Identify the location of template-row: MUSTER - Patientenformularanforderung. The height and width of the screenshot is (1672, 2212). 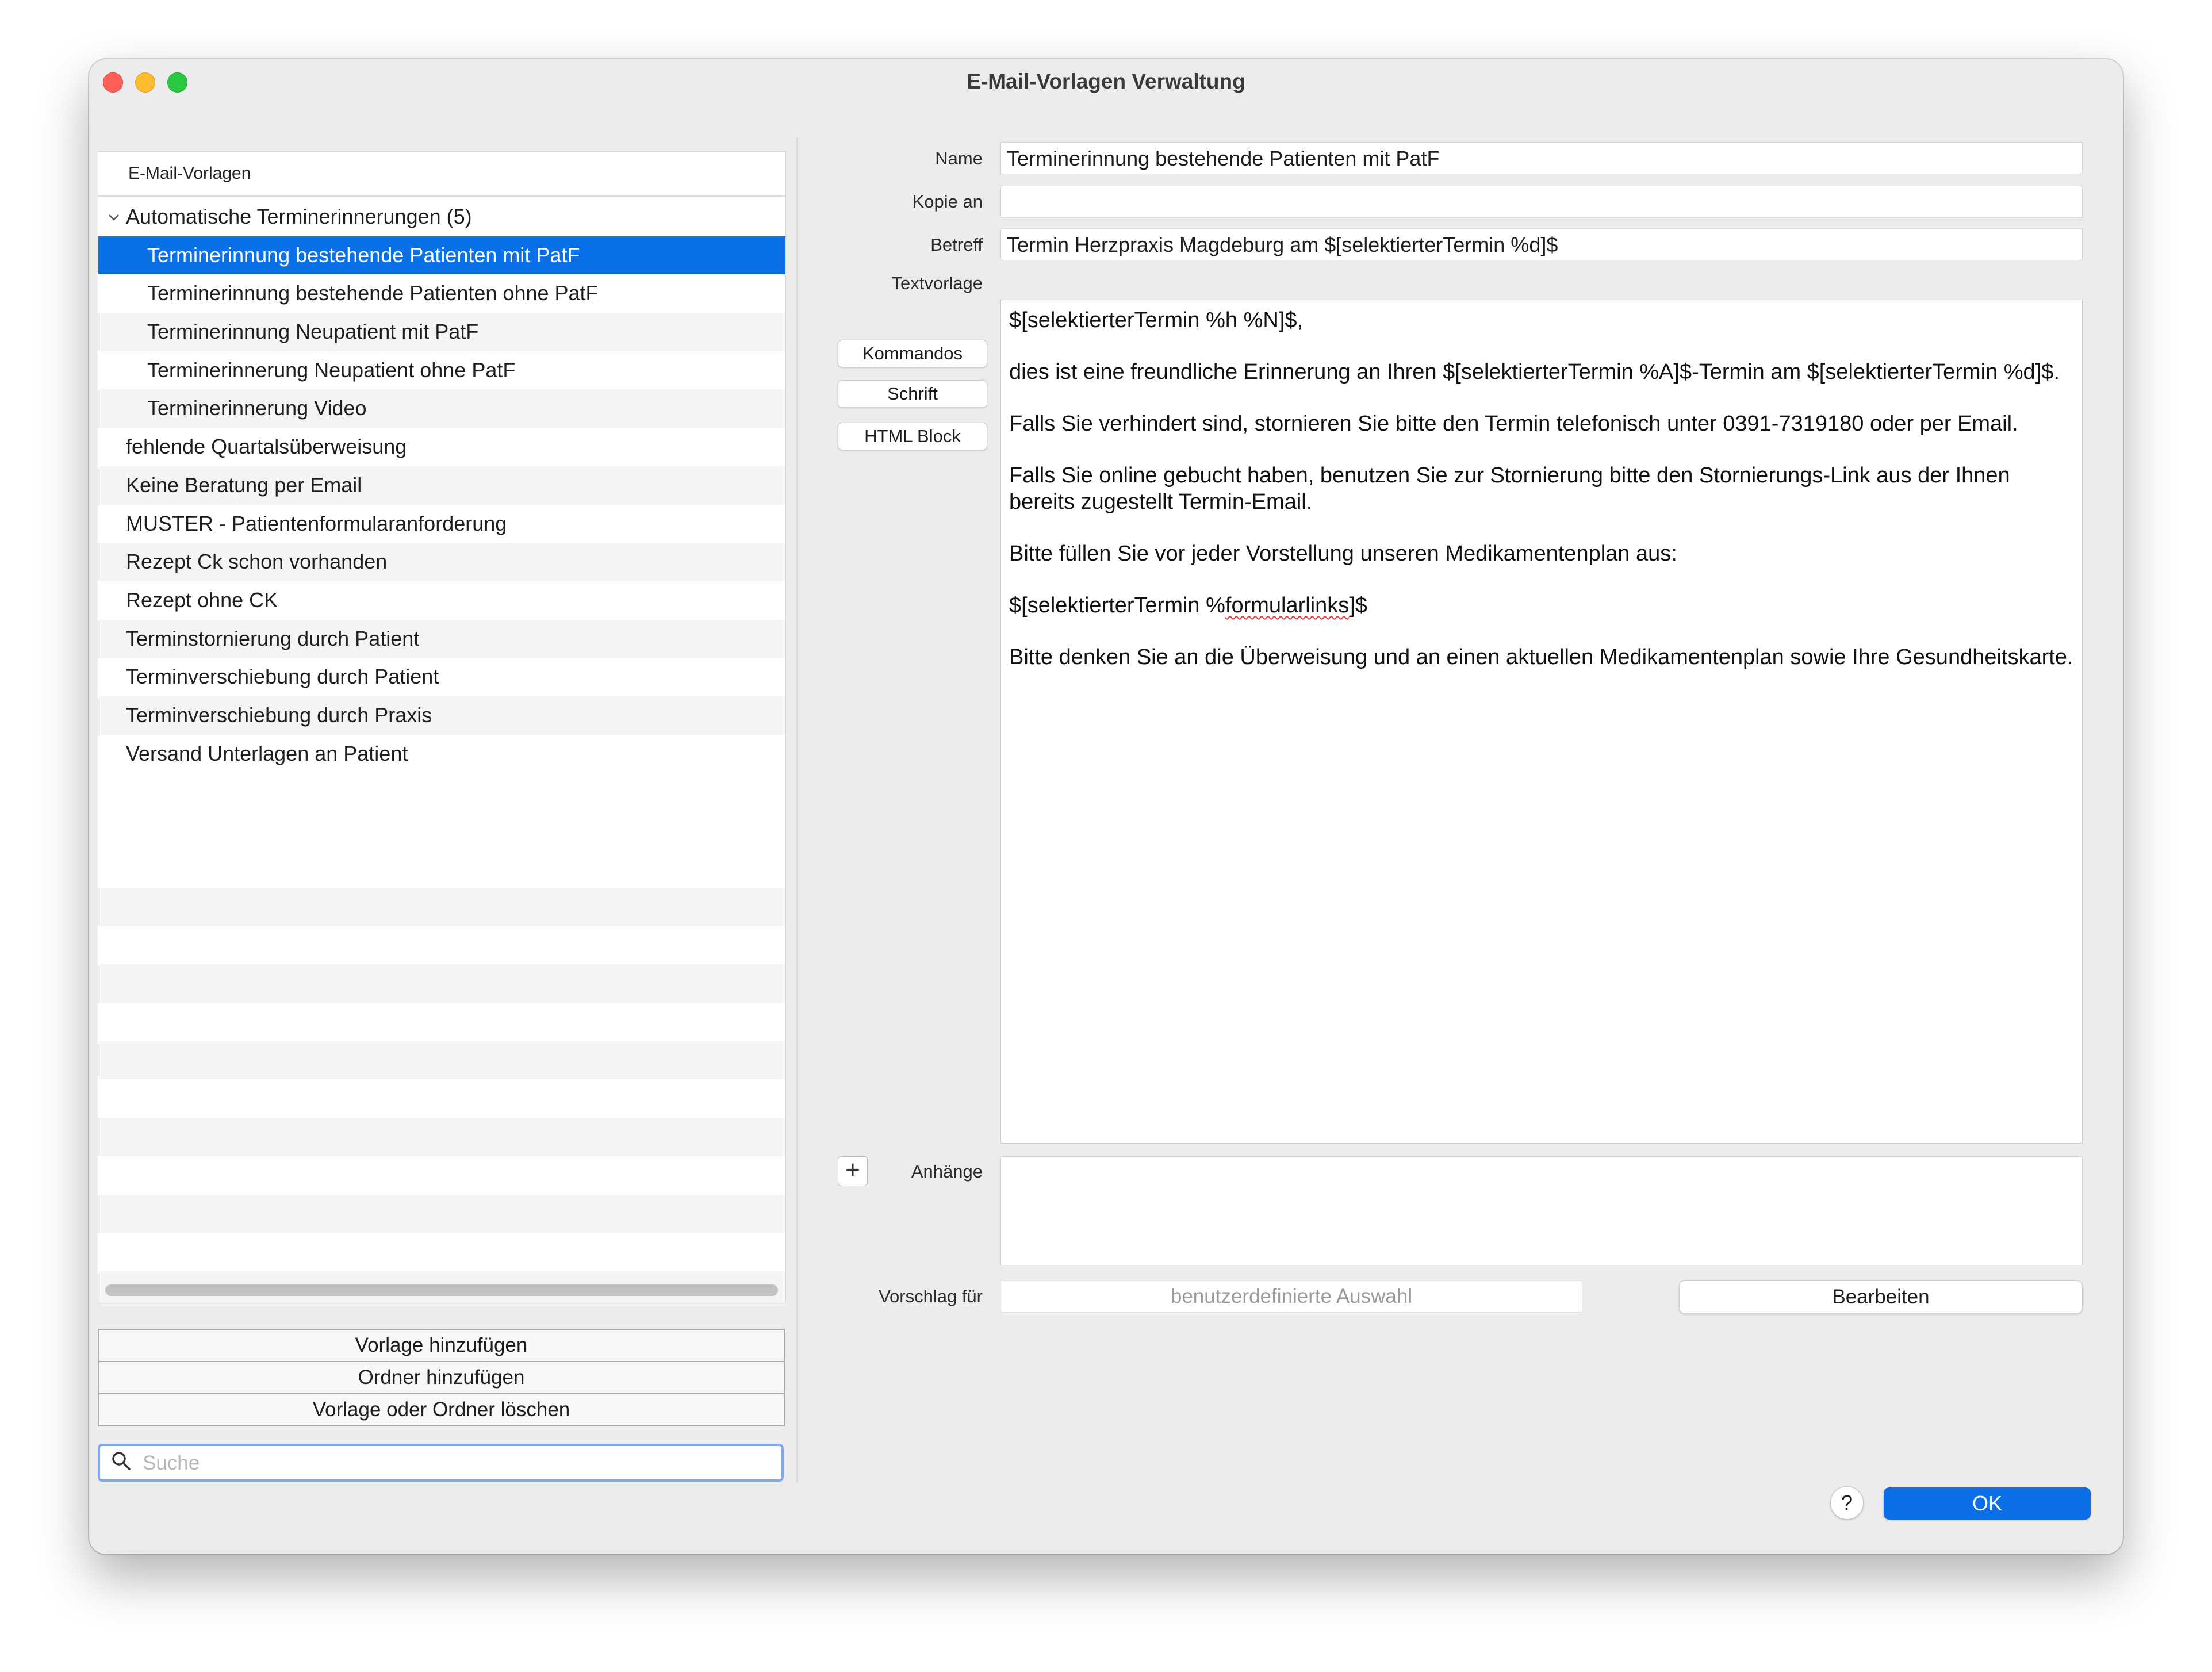
(441, 524).